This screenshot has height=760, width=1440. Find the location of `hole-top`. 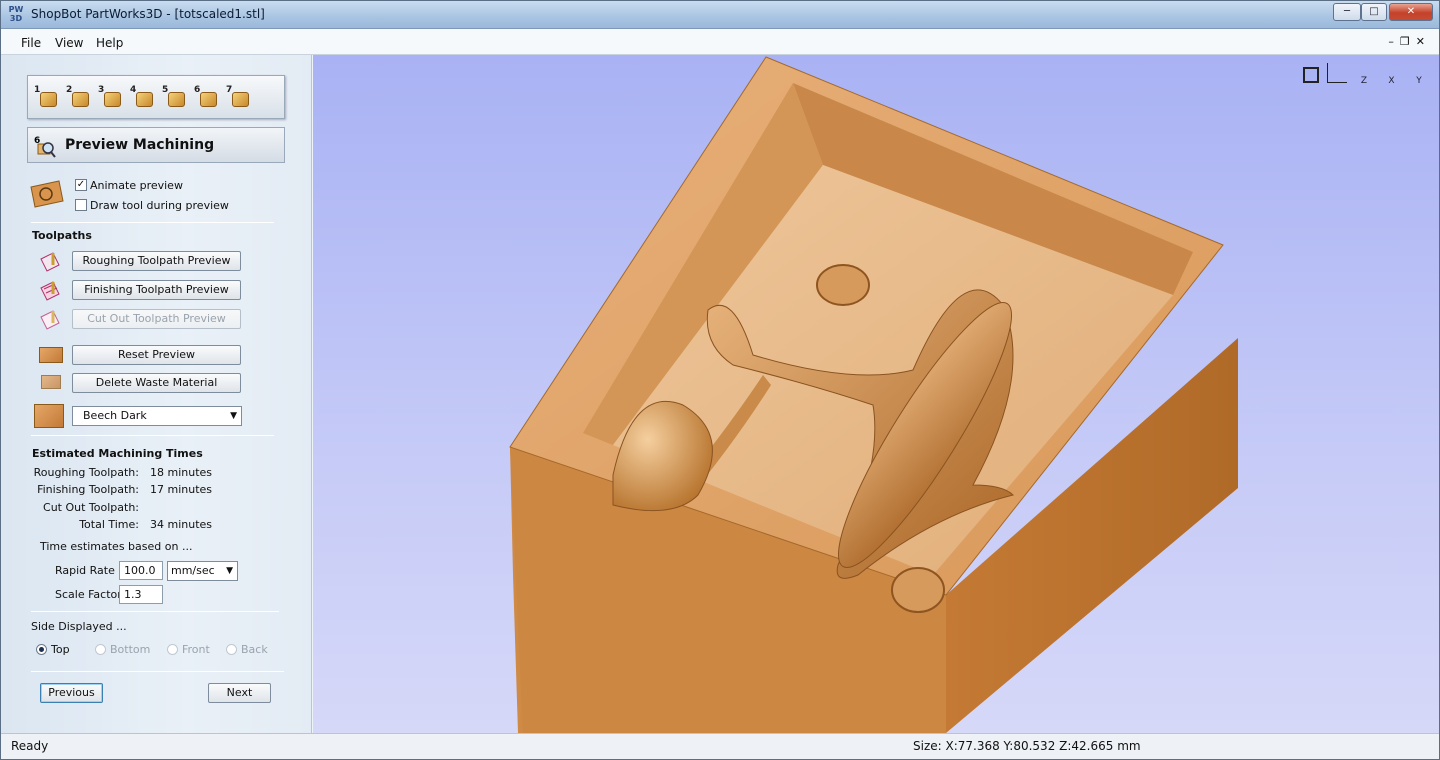

hole-top is located at coordinates (843, 285).